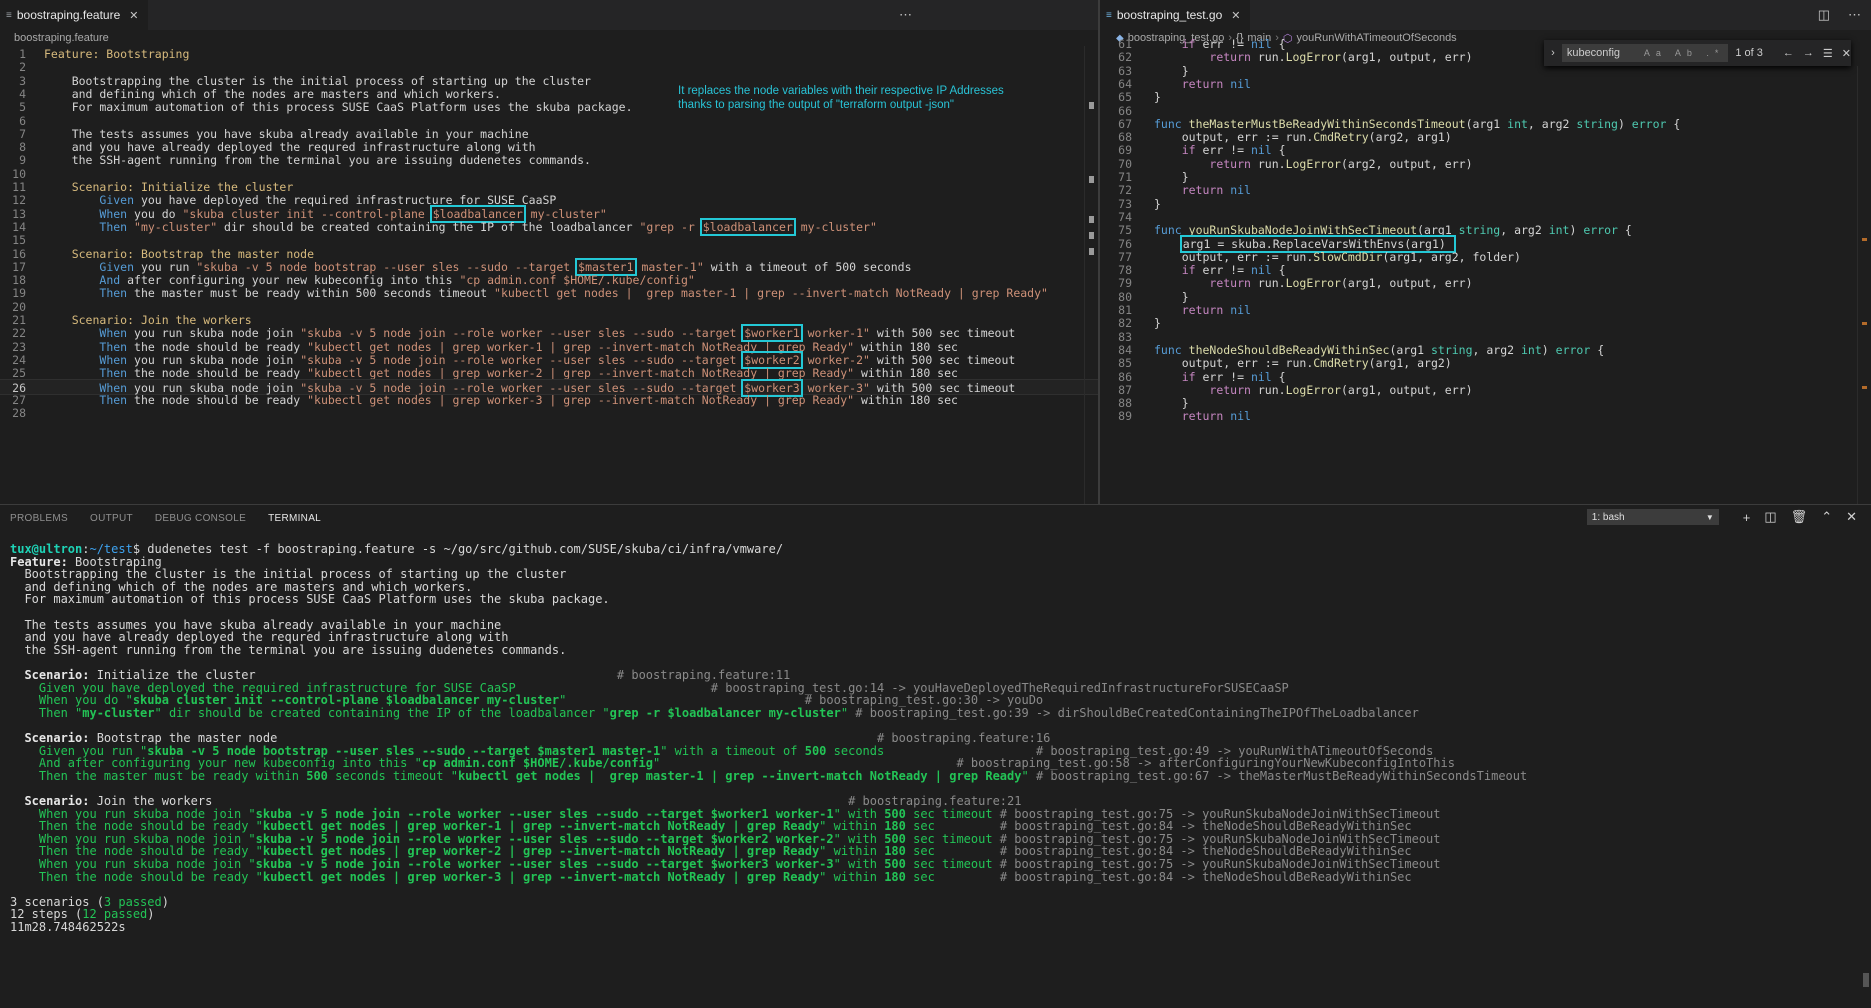 Image resolution: width=1871 pixels, height=1008 pixels. Describe the element at coordinates (1686, 53) in the screenshot. I see `find-options: Aa Ab .*` at that location.